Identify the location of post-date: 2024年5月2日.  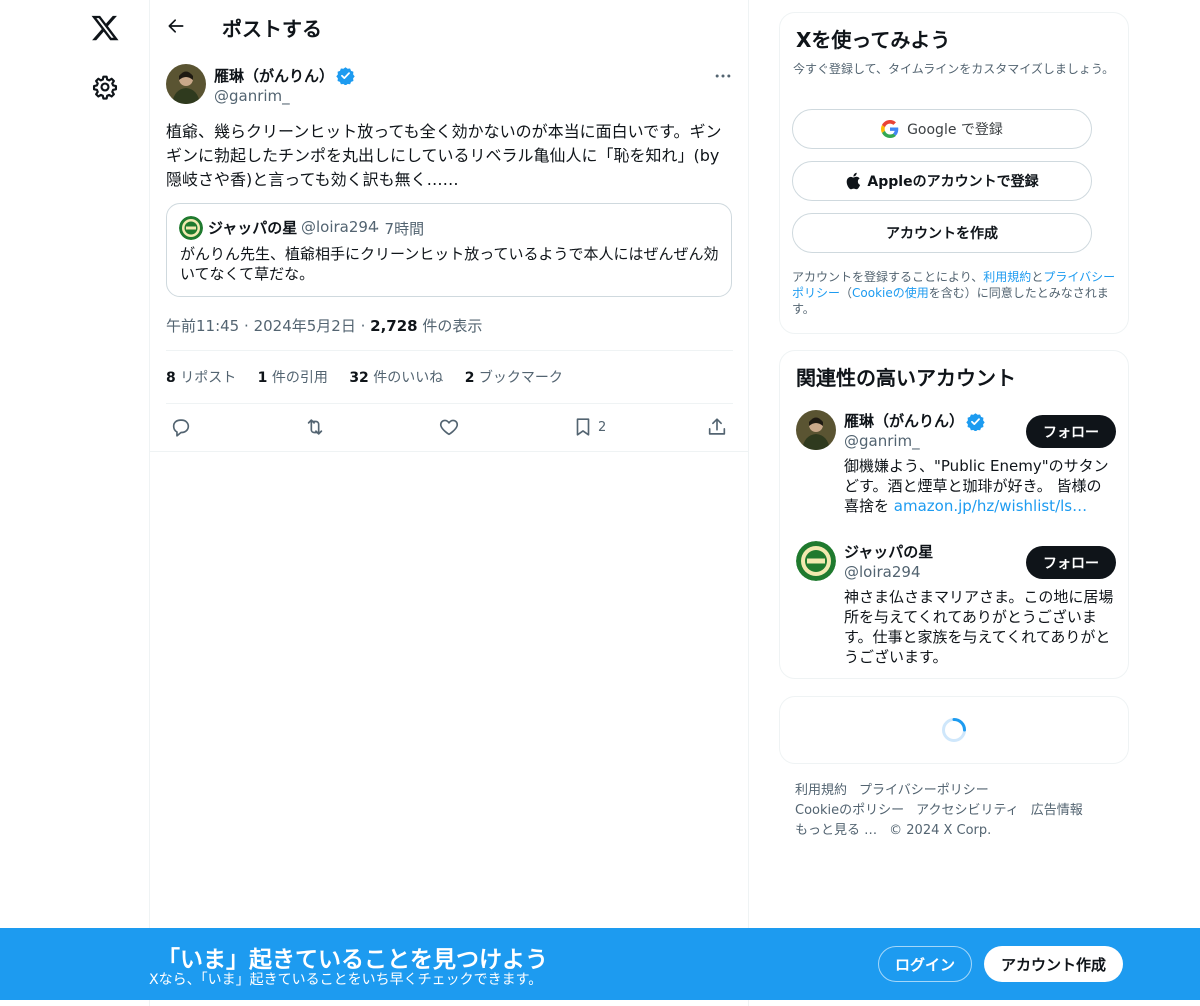
(305, 326).